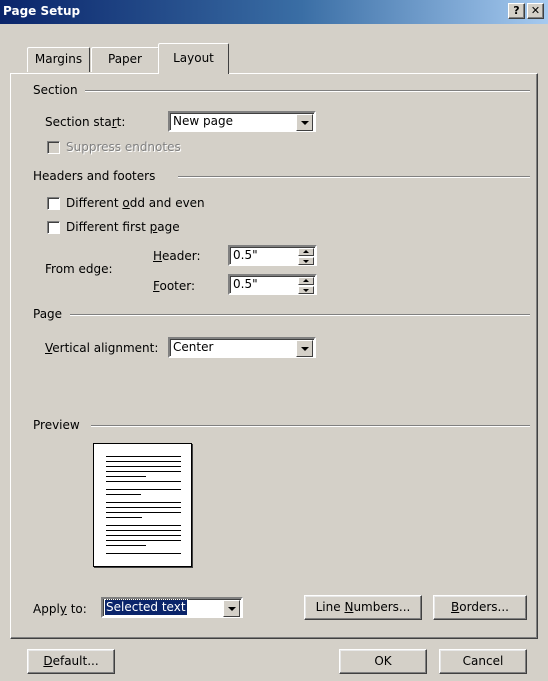 The height and width of the screenshot is (681, 548). I want to click on headers-footers-heading: Headers and footers, so click(96, 176).